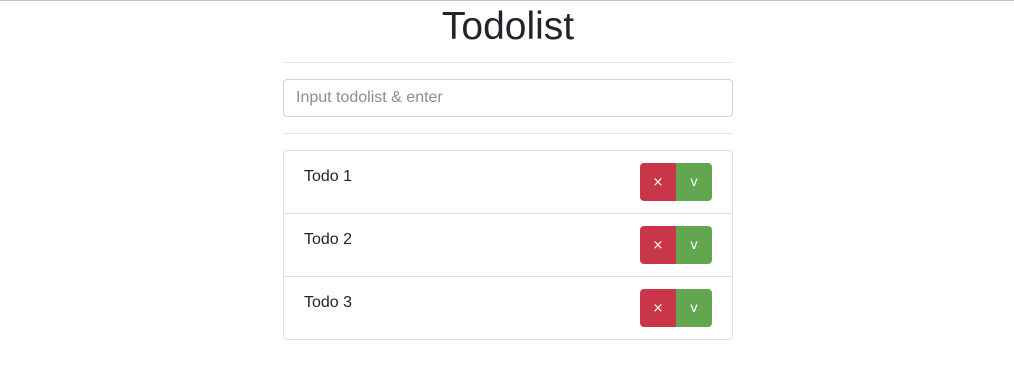  What do you see at coordinates (328, 176) in the screenshot?
I see `todo-text: Todo 1` at bounding box center [328, 176].